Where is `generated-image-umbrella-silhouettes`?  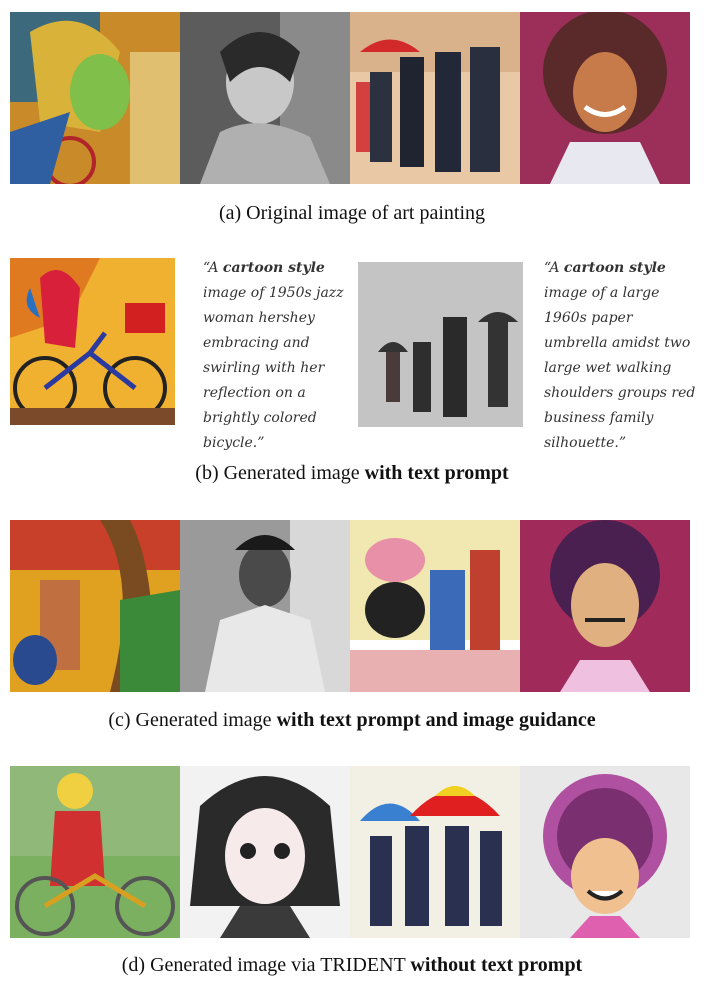
generated-image-umbrella-silhouettes is located at coordinates (440, 344).